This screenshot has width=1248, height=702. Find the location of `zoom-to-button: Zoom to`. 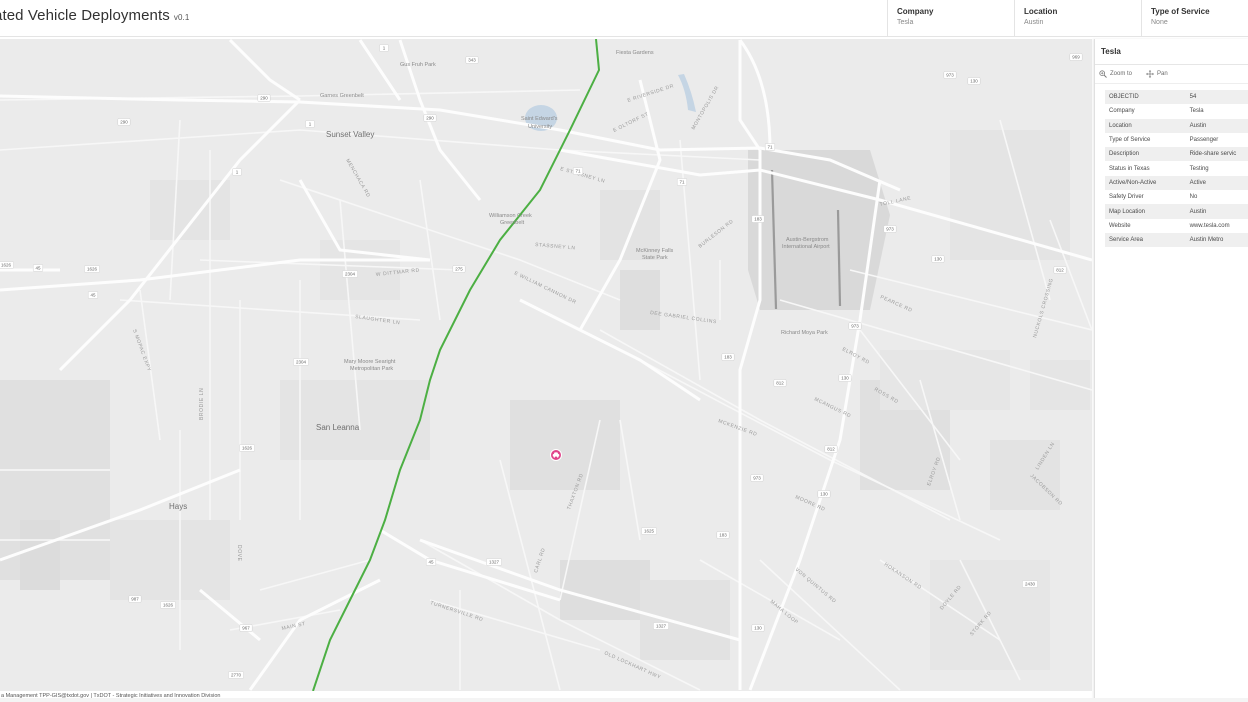

zoom-to-button: Zoom to is located at coordinates (1115, 74).